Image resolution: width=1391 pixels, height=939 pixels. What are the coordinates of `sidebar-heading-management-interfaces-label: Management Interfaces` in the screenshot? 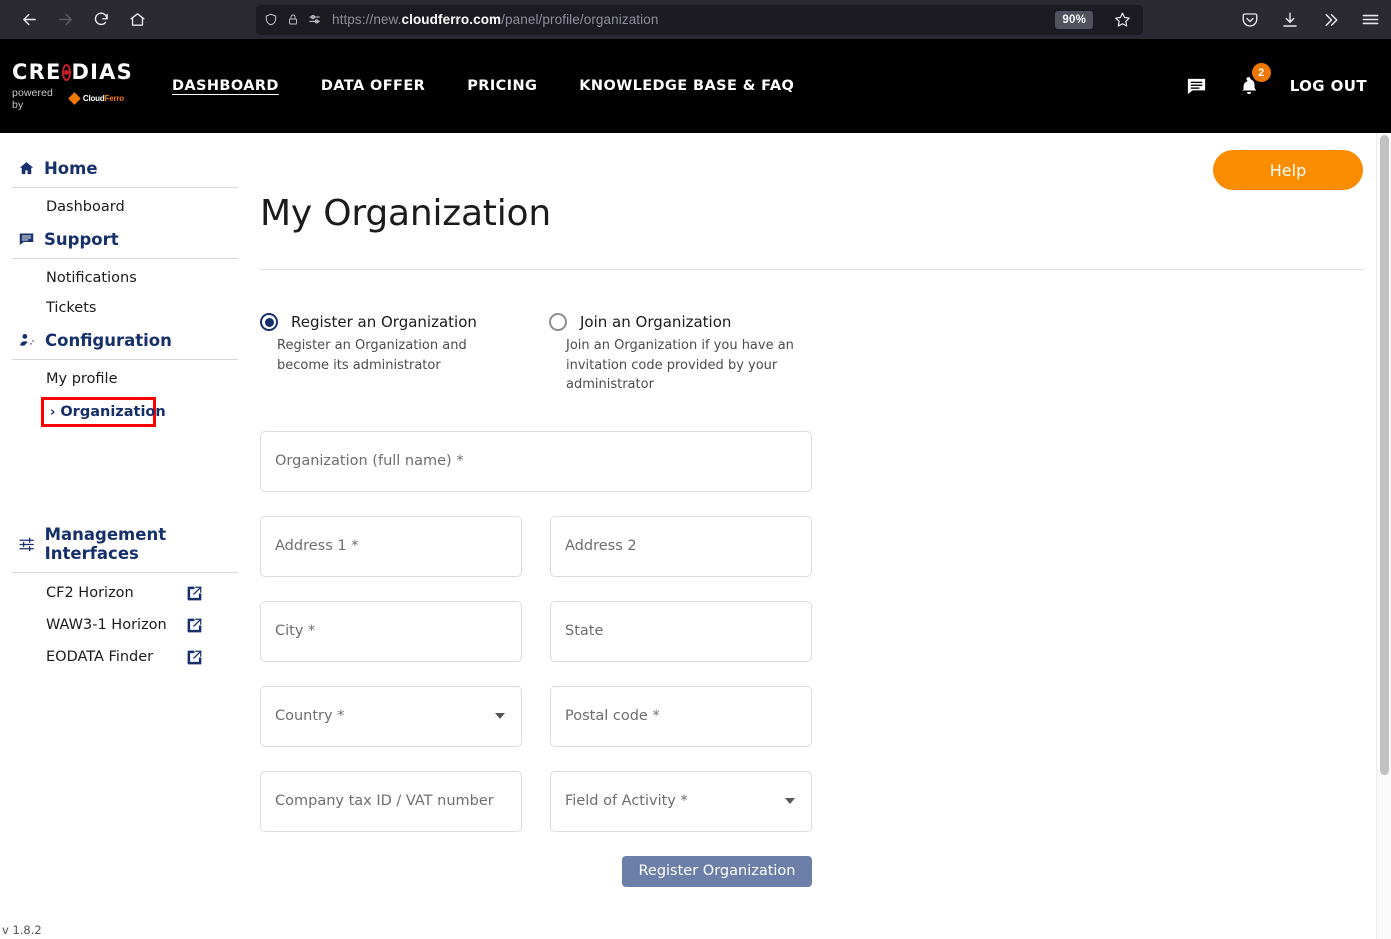 It's located at (105, 544).